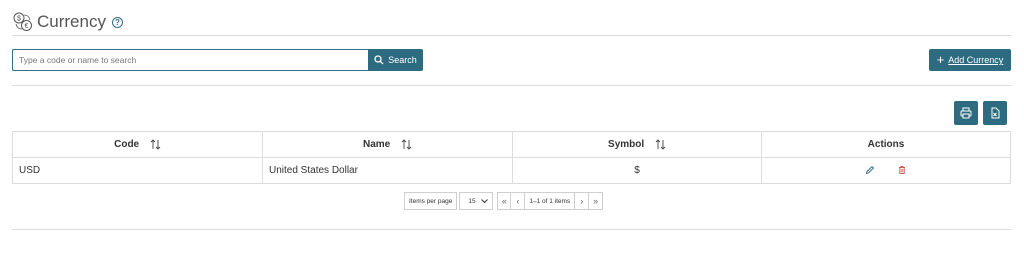  I want to click on search-button: Search, so click(395, 60).